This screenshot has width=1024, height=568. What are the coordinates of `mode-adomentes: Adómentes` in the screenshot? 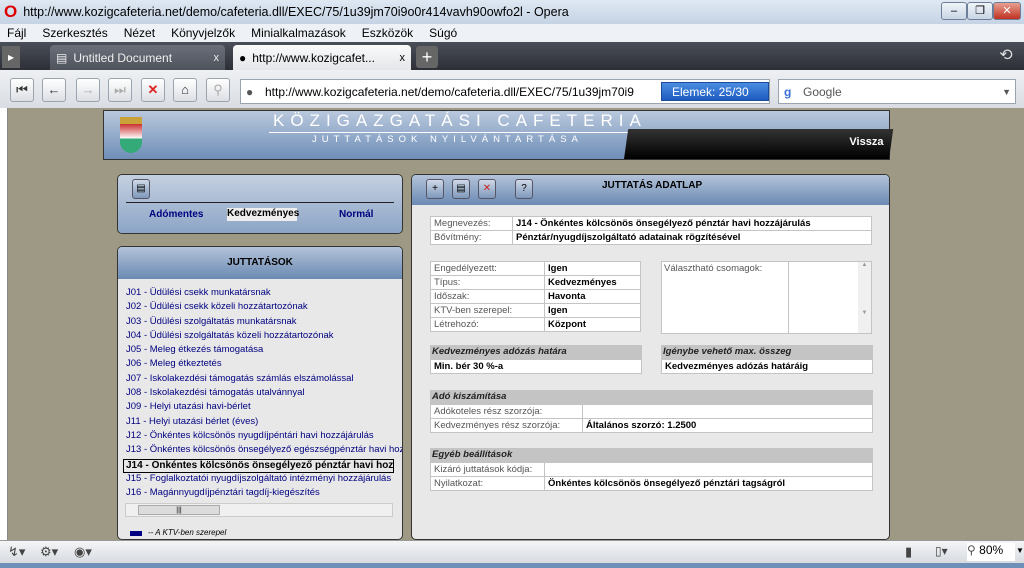 It's located at (176, 214).